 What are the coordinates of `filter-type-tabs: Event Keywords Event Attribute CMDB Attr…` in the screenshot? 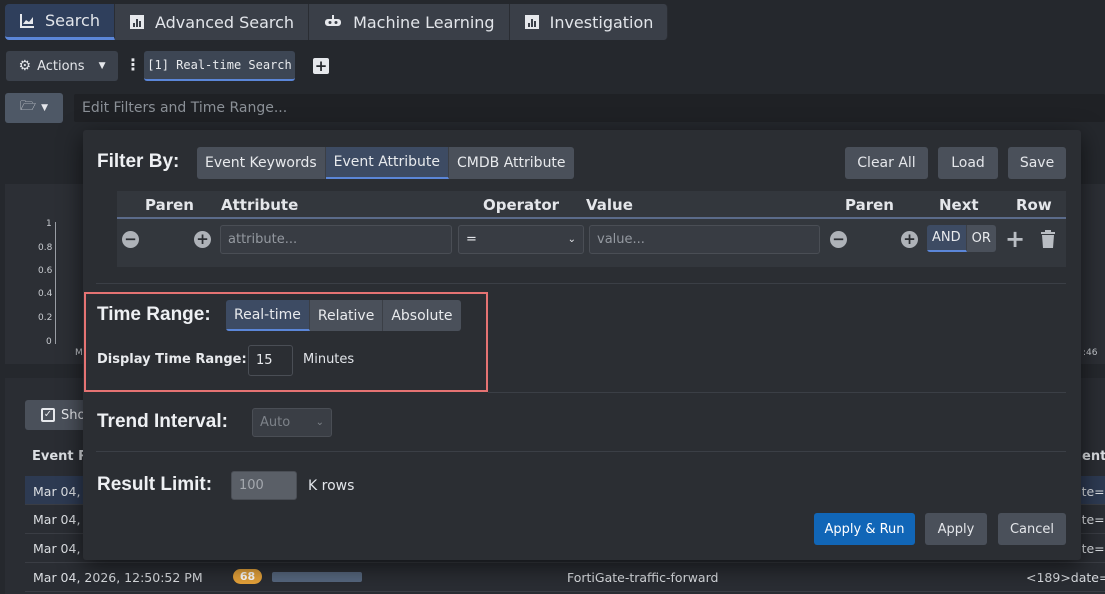 It's located at (385, 163).